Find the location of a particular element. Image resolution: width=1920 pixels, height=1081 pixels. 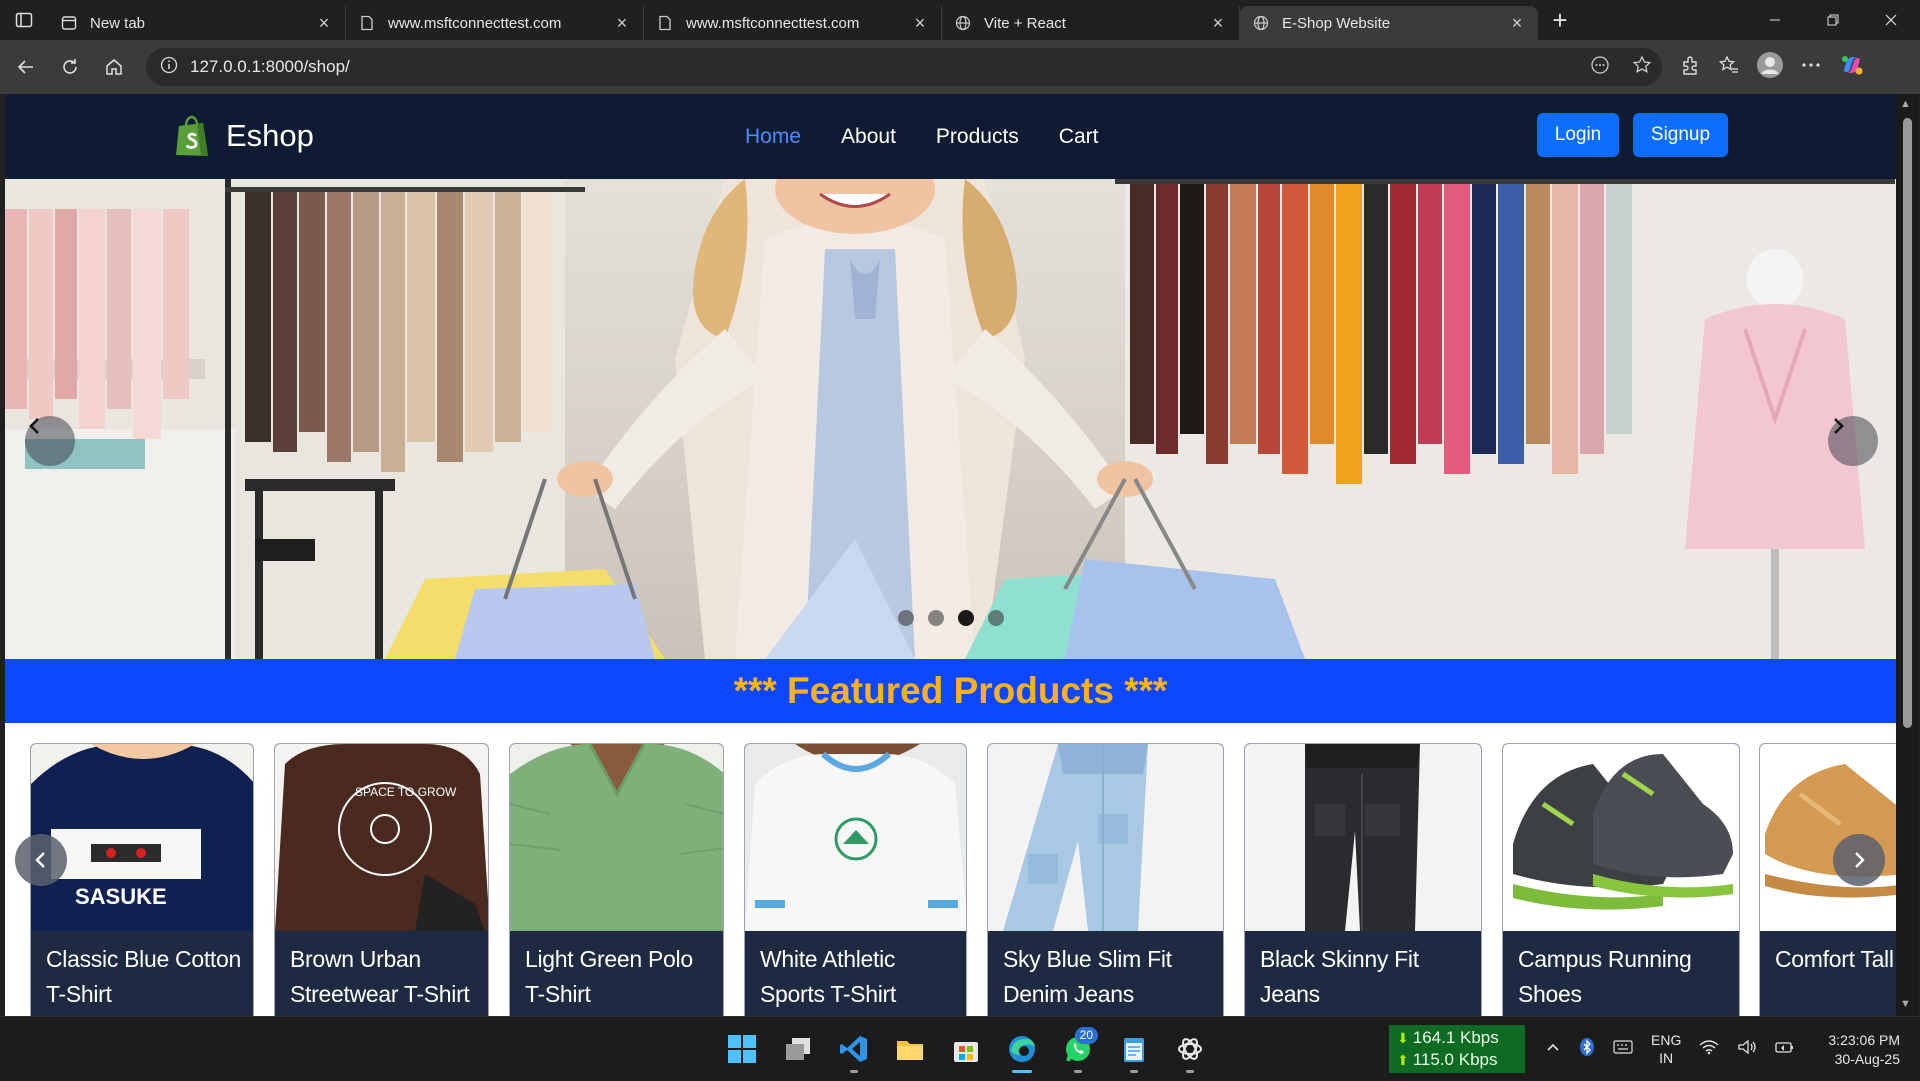

products-next-button is located at coordinates (1859, 860).